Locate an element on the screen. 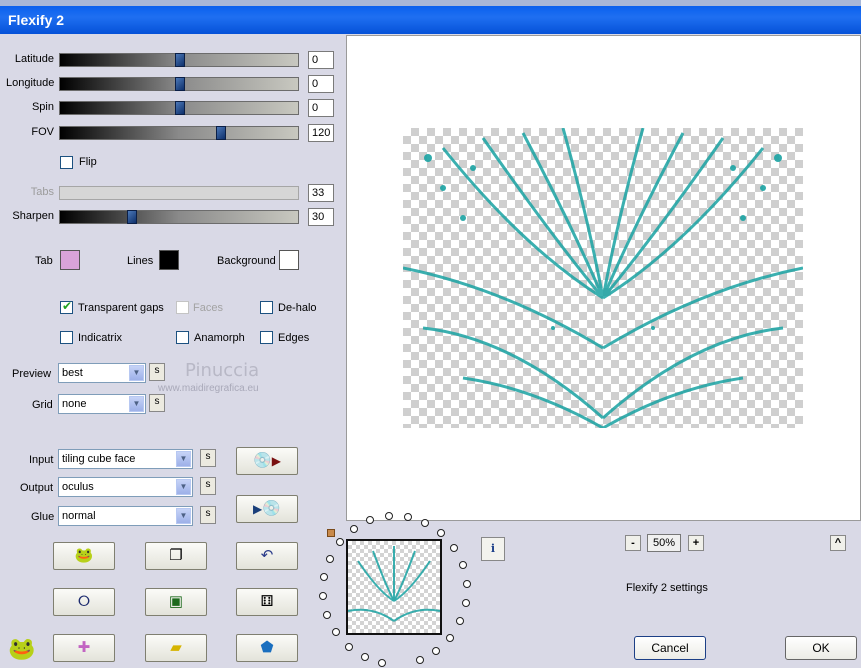 This screenshot has height=668, width=861. cross-button: ✚ is located at coordinates (84, 648).